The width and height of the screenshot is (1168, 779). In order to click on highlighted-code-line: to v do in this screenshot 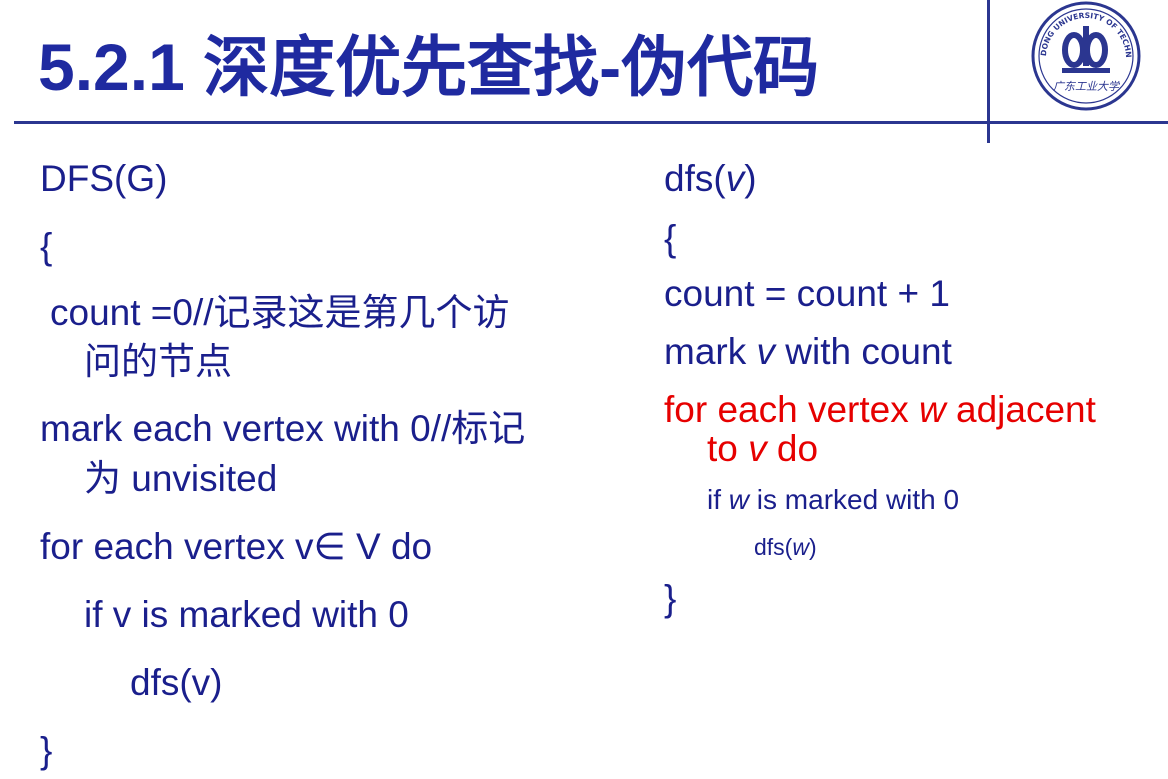, I will do `click(763, 448)`.